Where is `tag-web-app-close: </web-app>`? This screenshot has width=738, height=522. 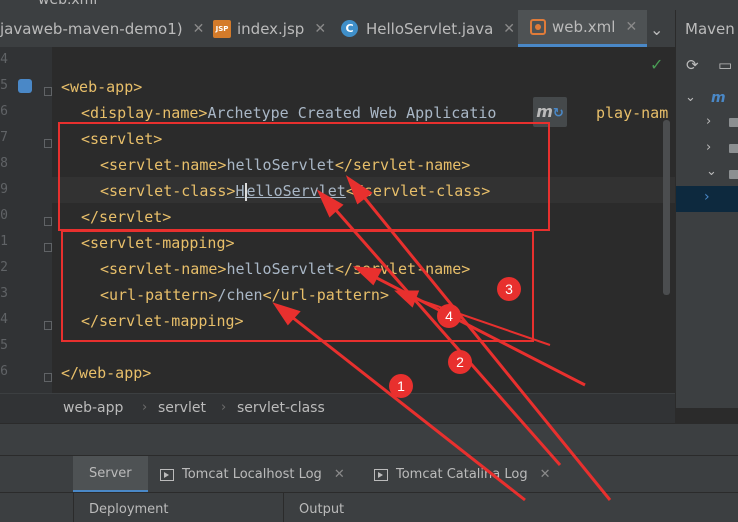 tag-web-app-close: </web-app> is located at coordinates (106, 373).